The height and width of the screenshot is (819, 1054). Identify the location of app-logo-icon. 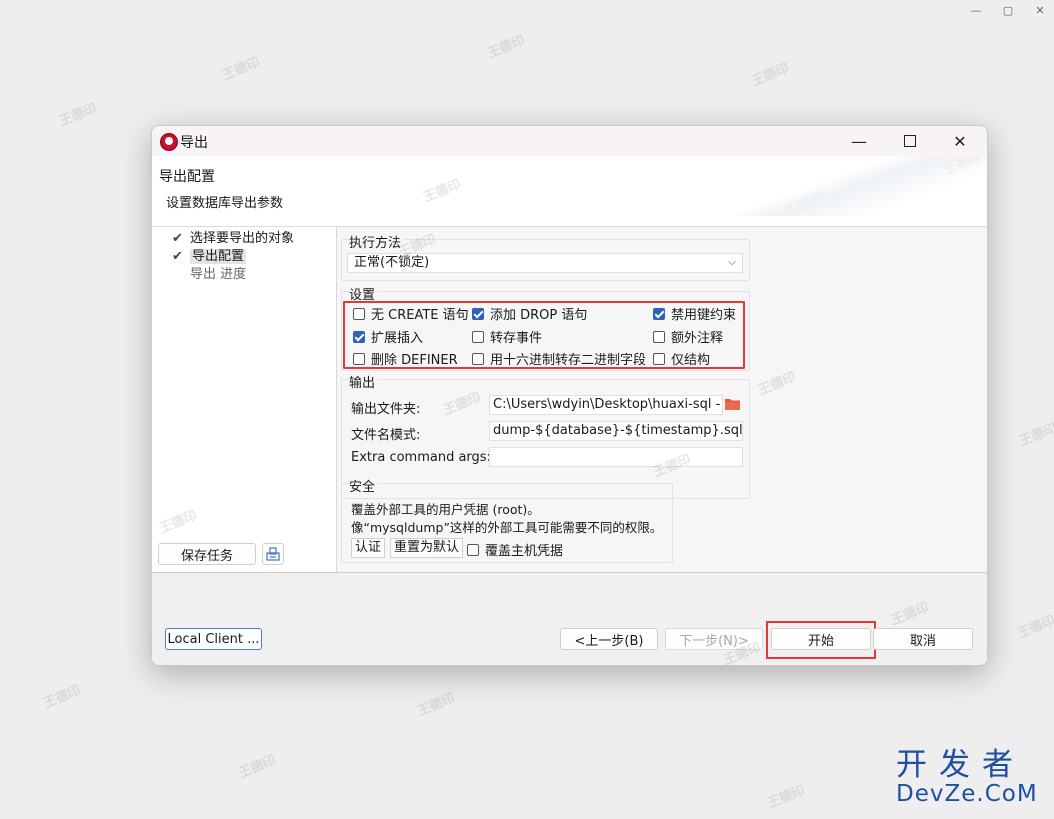
(169, 142).